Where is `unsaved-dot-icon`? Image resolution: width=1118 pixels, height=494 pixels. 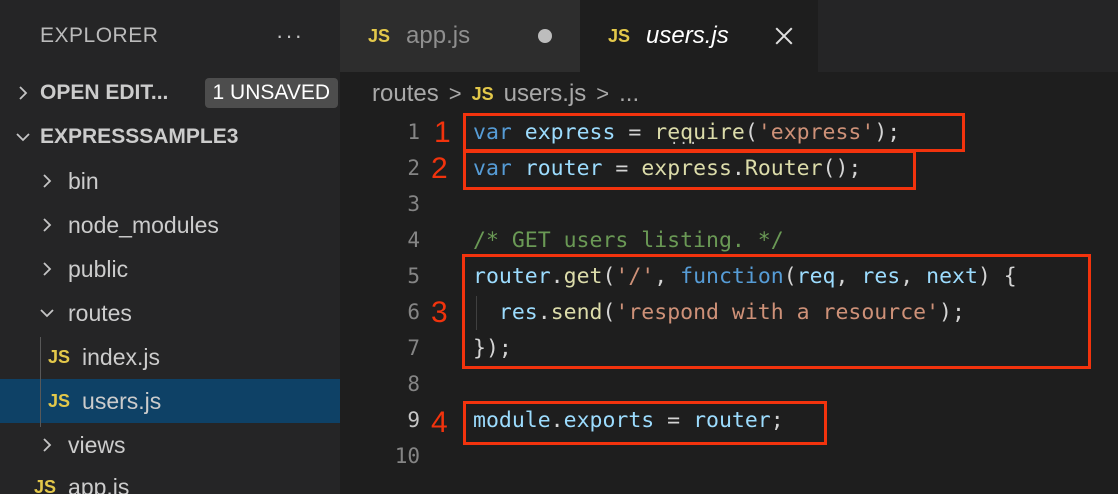
unsaved-dot-icon is located at coordinates (545, 36).